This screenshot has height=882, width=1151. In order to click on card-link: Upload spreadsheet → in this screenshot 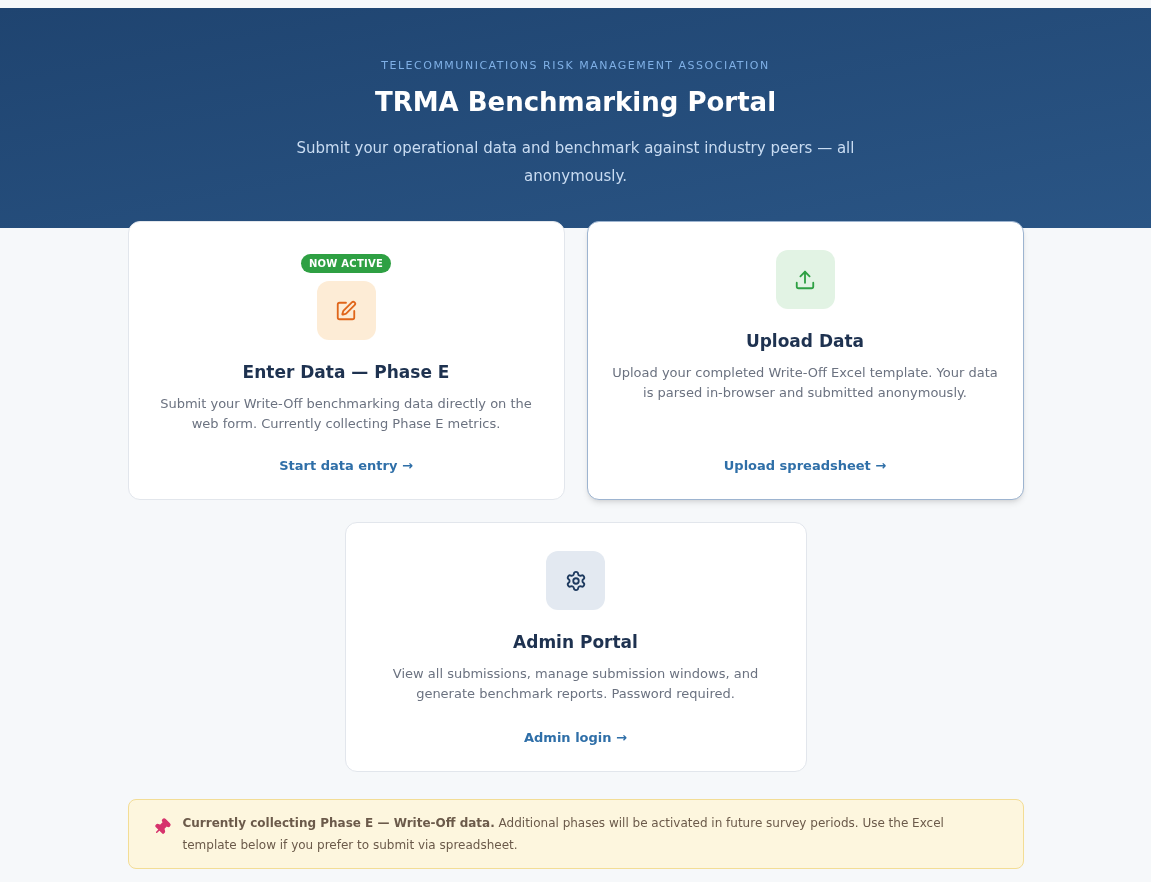, I will do `click(805, 465)`.